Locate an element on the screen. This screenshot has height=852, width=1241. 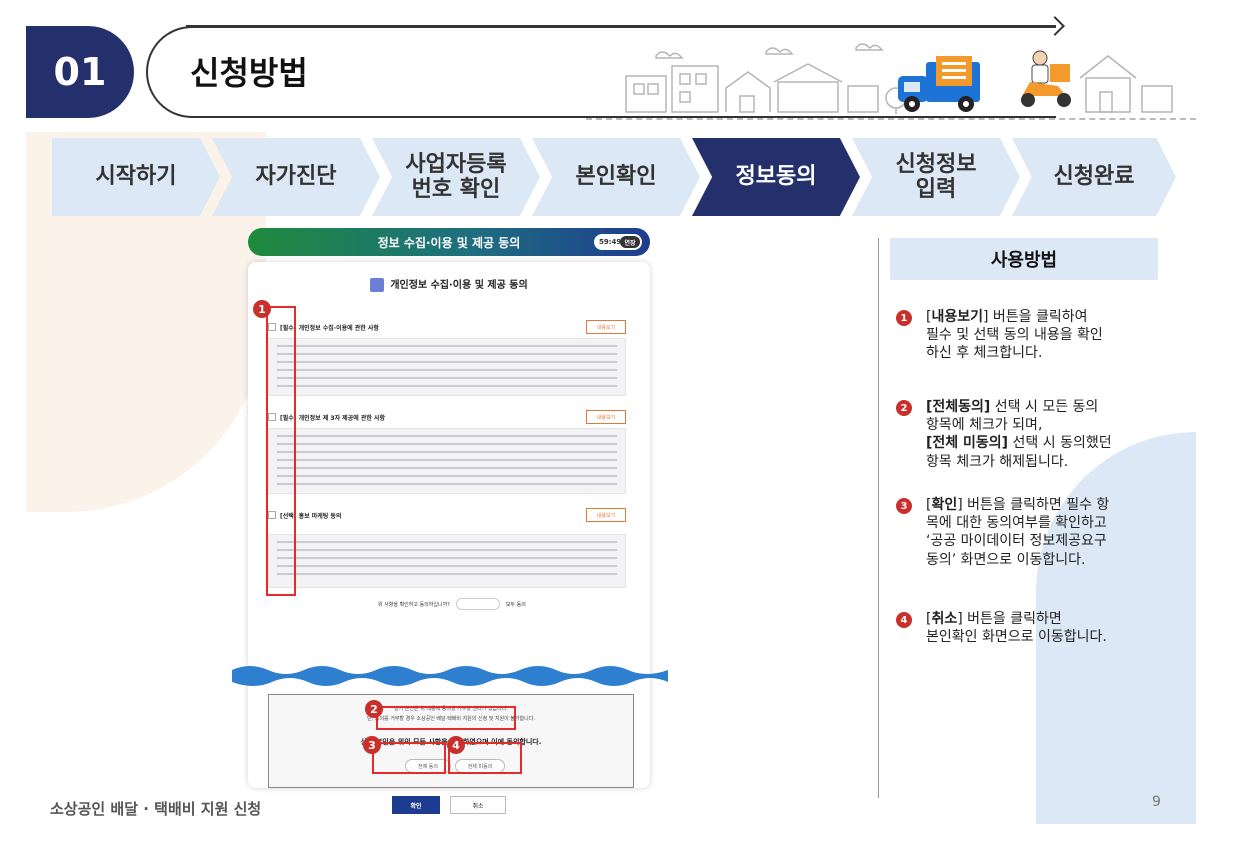
step-label: 정보동의 is located at coordinates (776, 177).